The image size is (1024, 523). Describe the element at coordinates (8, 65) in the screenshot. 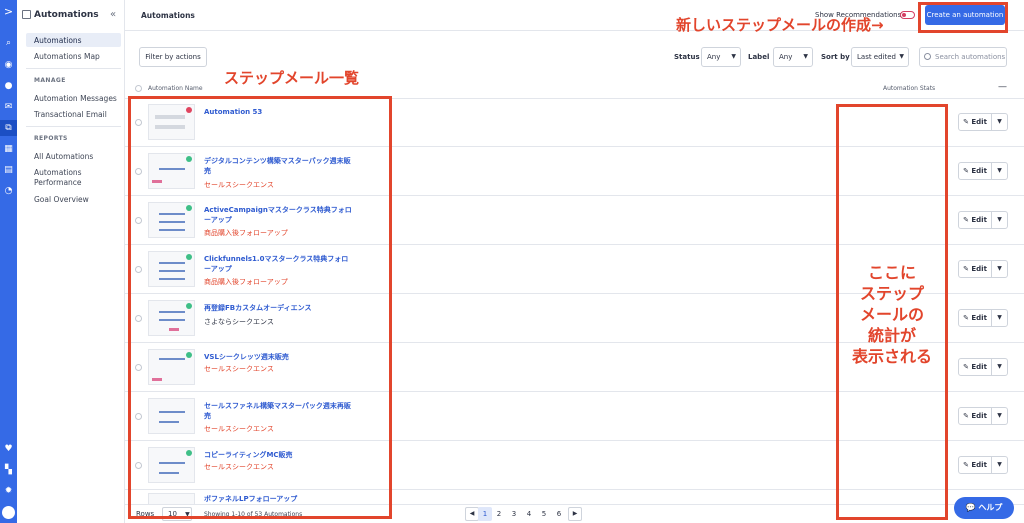

I see `location-icon: ◉` at that location.